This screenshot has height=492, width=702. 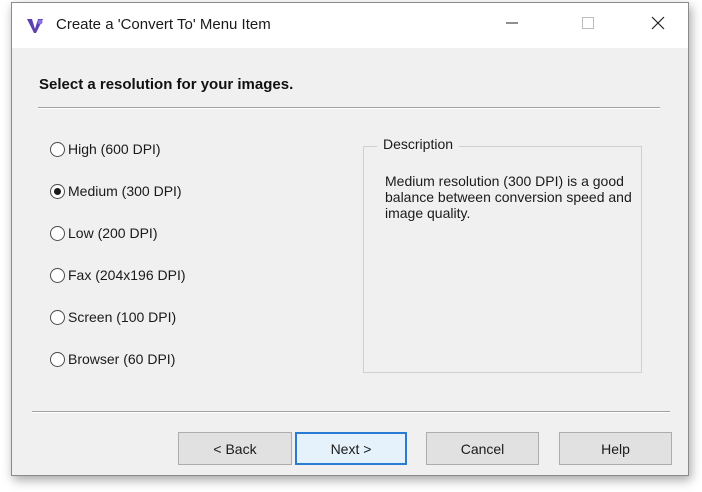 I want to click on description-title: Description, so click(x=418, y=144).